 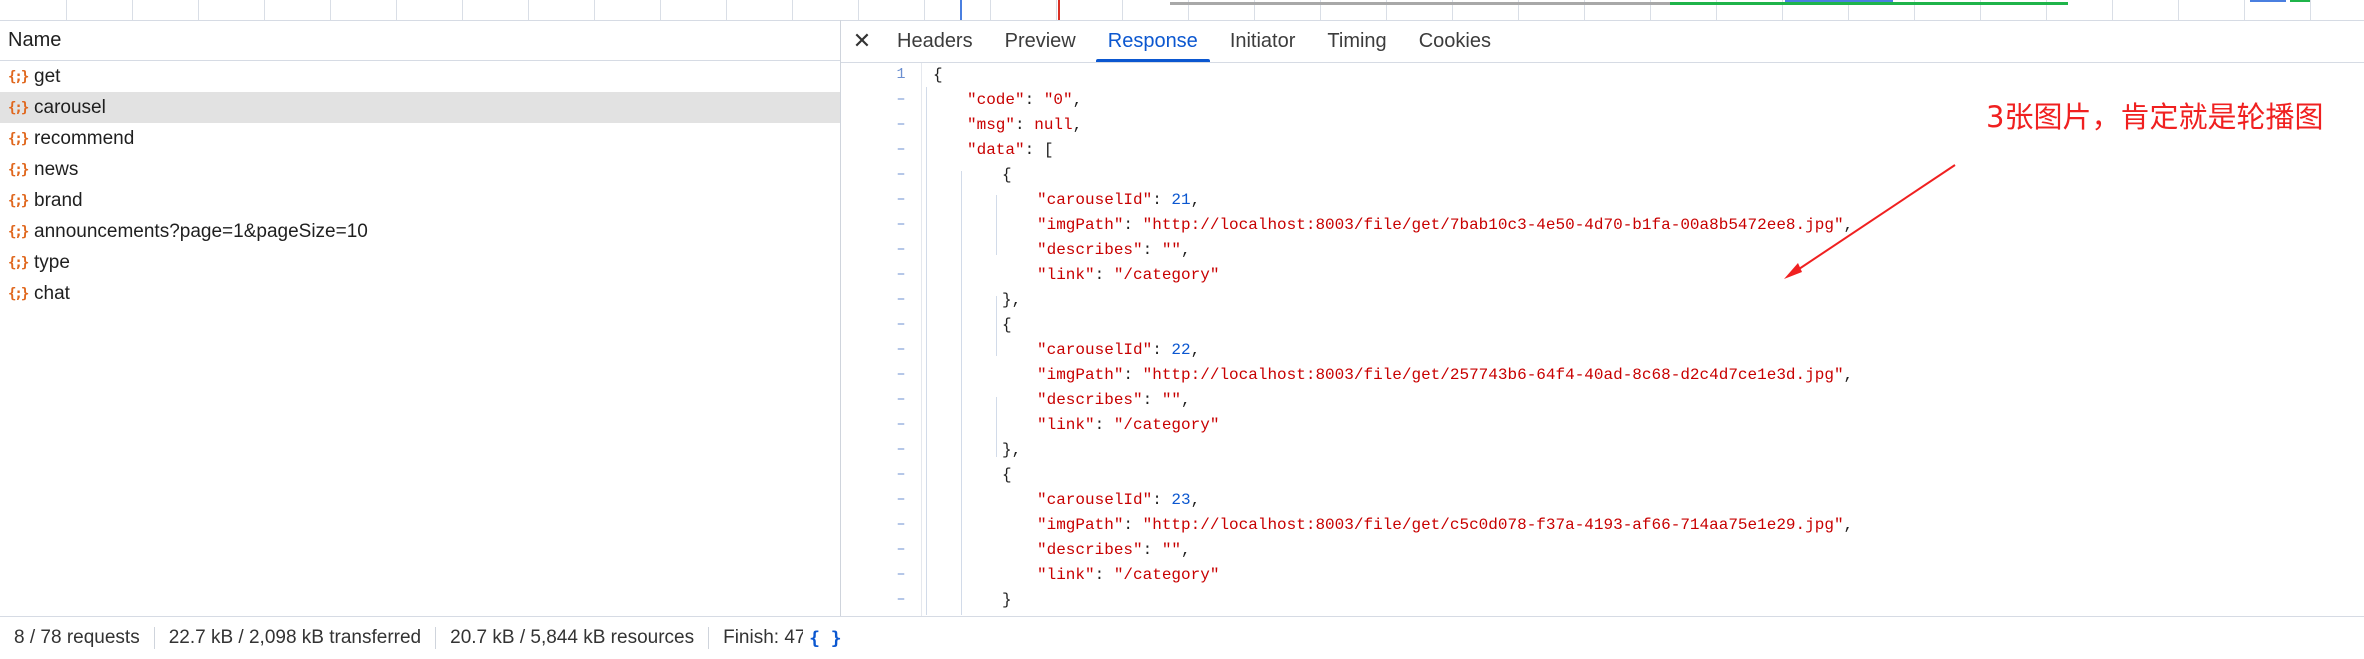 What do you see at coordinates (420, 262) in the screenshot?
I see `request-row-type: {;} type` at bounding box center [420, 262].